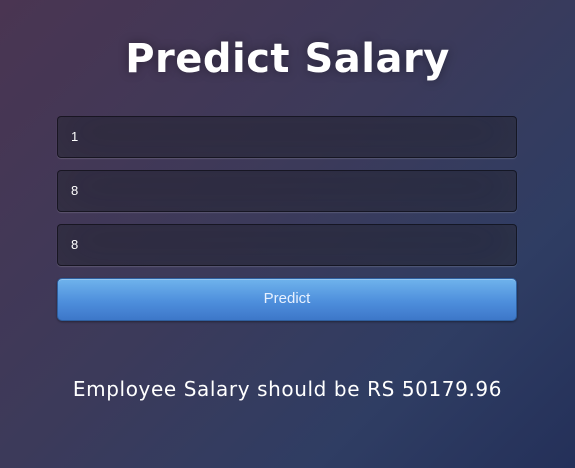  Describe the element at coordinates (287, 245) in the screenshot. I see `input-field-3: 8` at that location.